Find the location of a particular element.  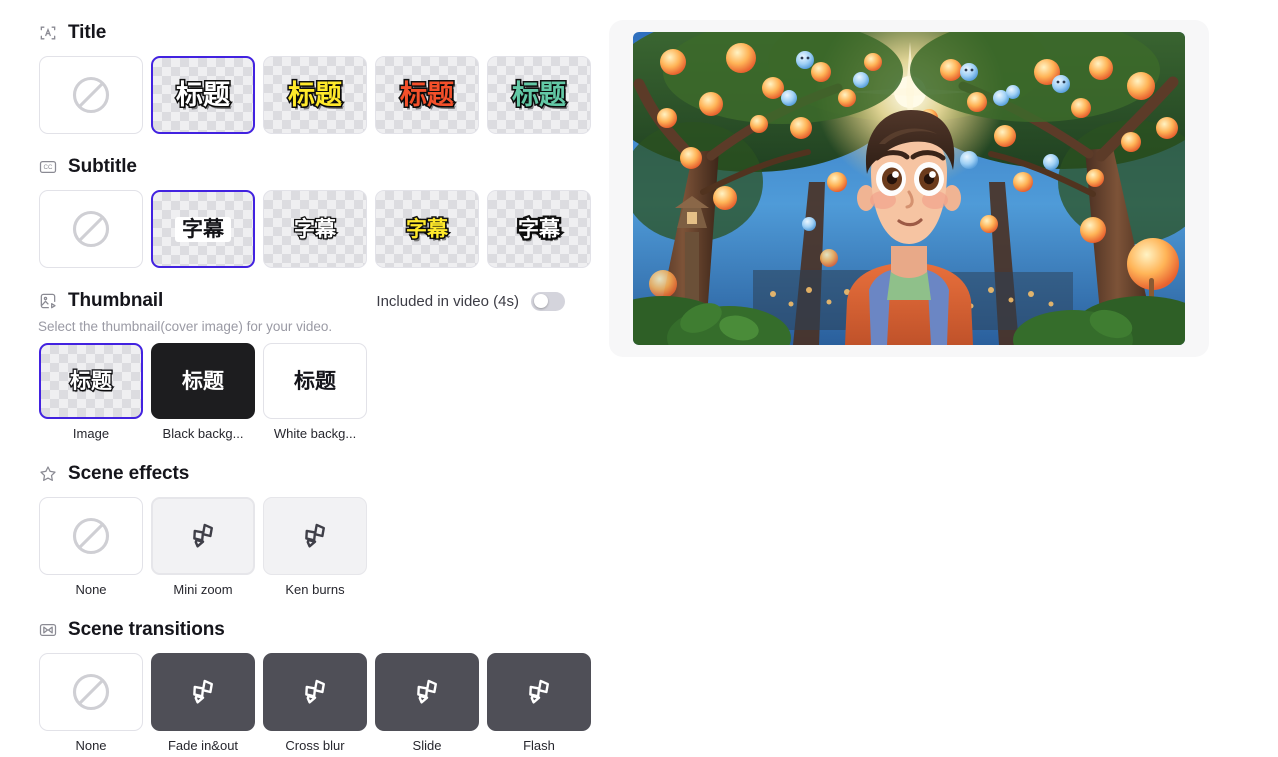

toggle-knob is located at coordinates (540, 301).